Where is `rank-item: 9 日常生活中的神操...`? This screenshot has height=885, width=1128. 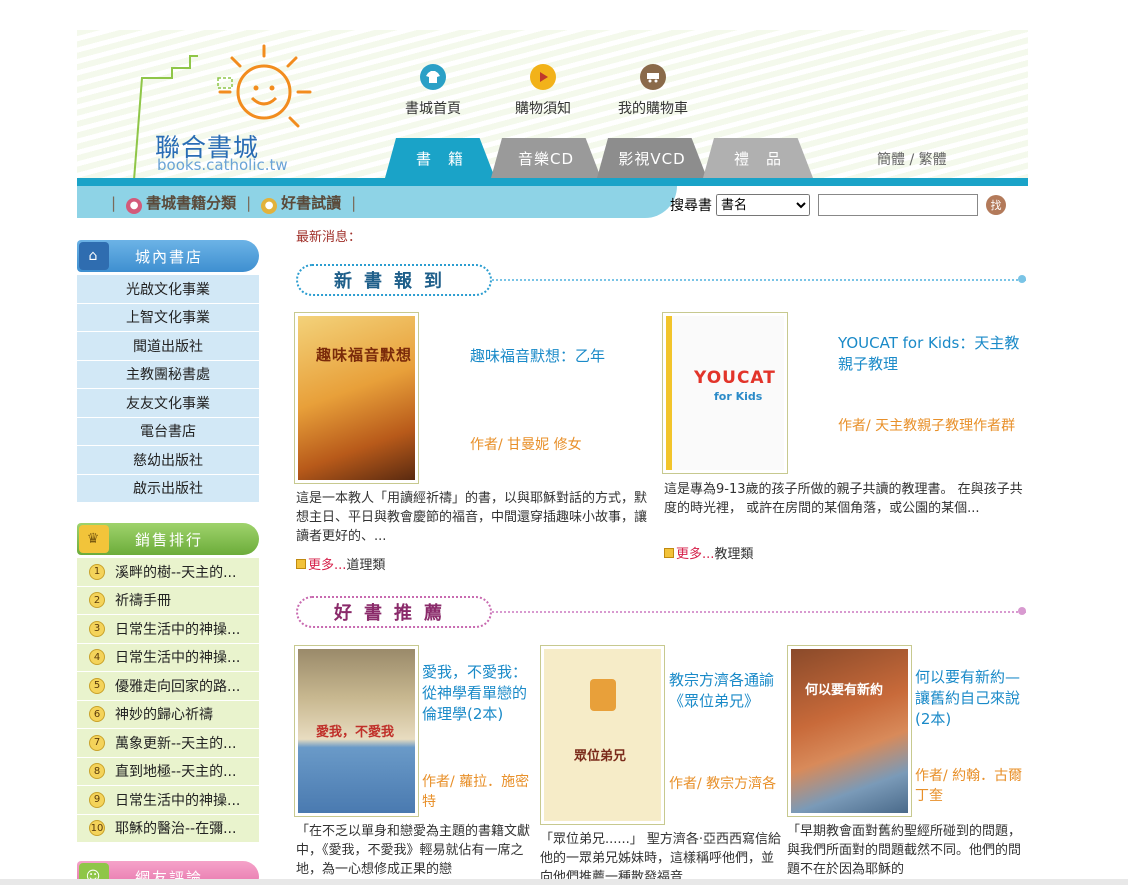 rank-item: 9 日常生活中的神操... is located at coordinates (168, 800).